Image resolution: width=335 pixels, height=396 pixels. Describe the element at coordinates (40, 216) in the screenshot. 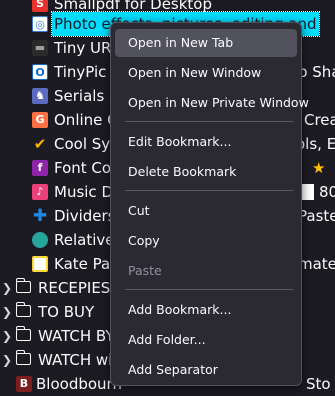

I see `plus-icon: ✚` at that location.